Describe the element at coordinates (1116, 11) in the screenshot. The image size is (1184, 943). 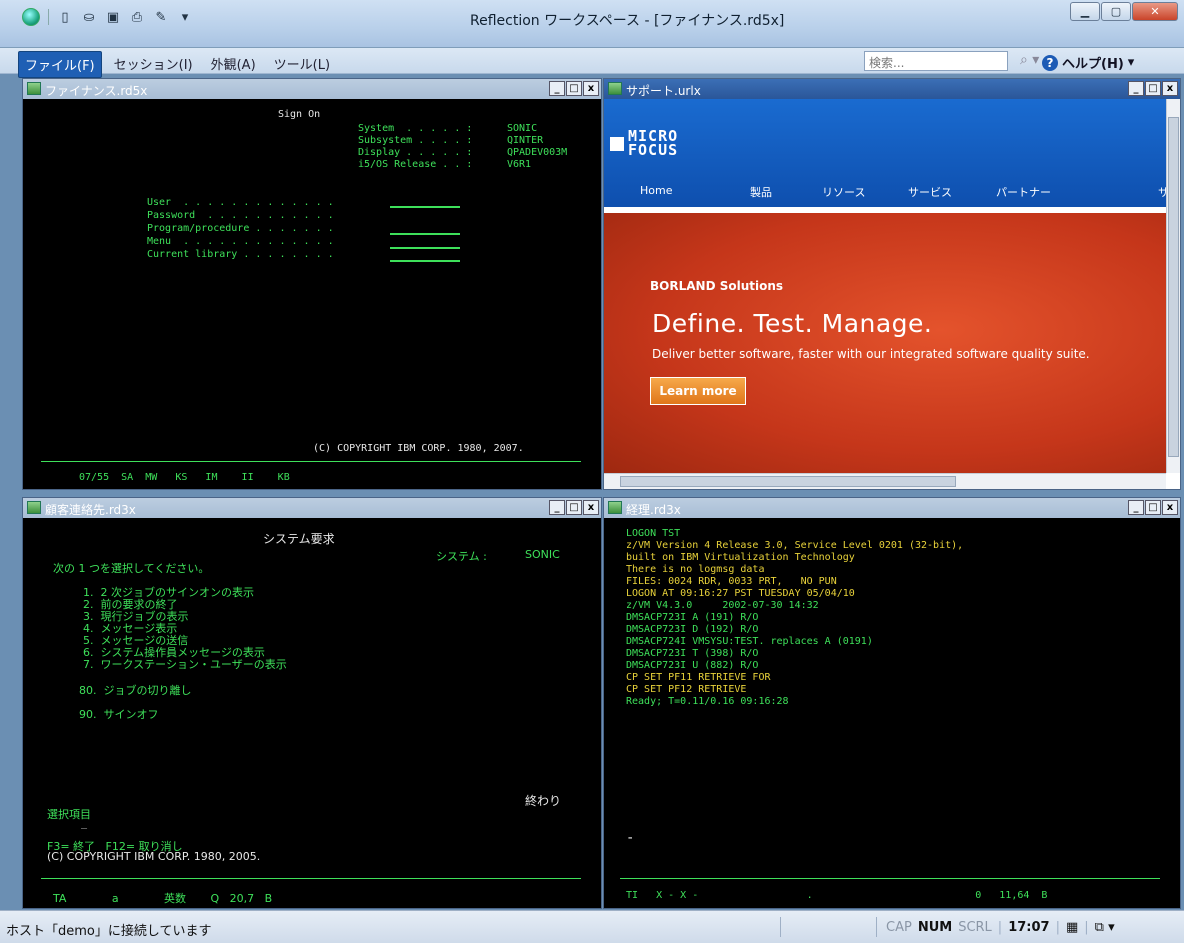
I see `maximize-button: ▢` at that location.